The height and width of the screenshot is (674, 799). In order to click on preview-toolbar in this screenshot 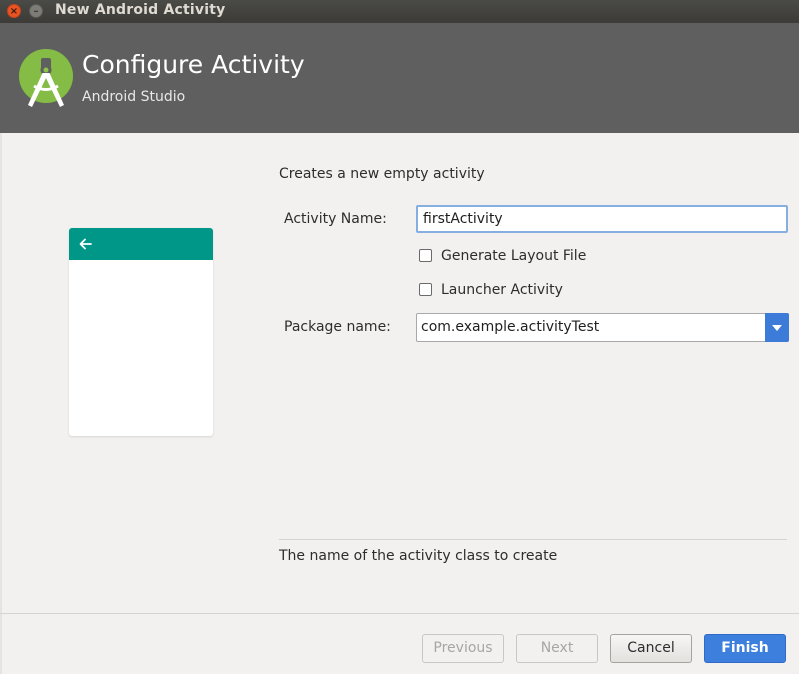, I will do `click(141, 244)`.